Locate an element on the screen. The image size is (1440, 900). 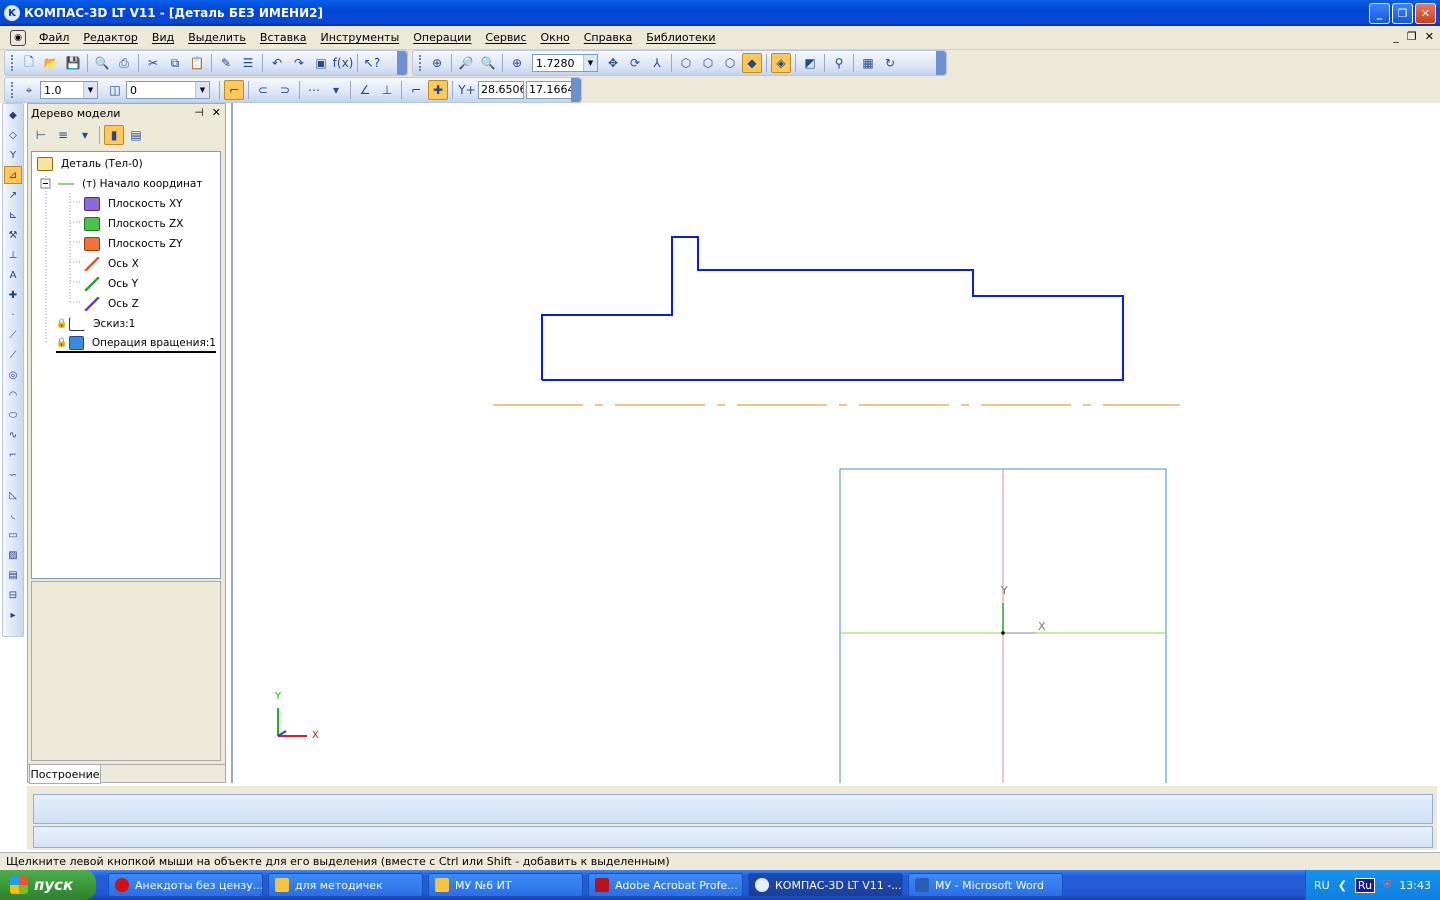
copy-icon: ⧉ is located at coordinates (175, 63).